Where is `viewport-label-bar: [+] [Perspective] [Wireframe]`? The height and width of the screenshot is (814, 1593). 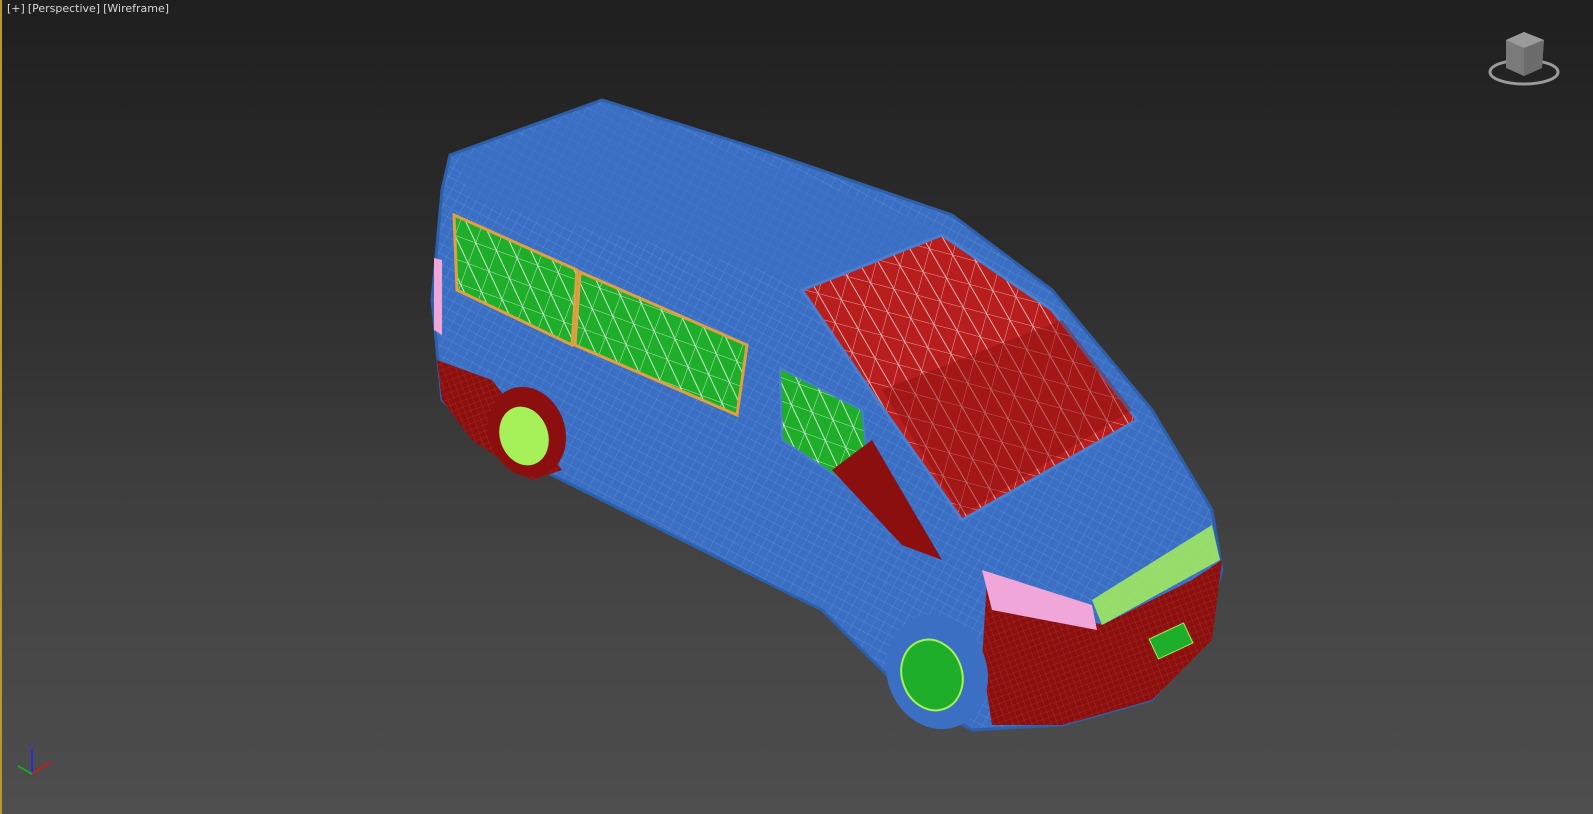
viewport-label-bar: [+] [Perspective] [Wireframe] is located at coordinates (89, 8).